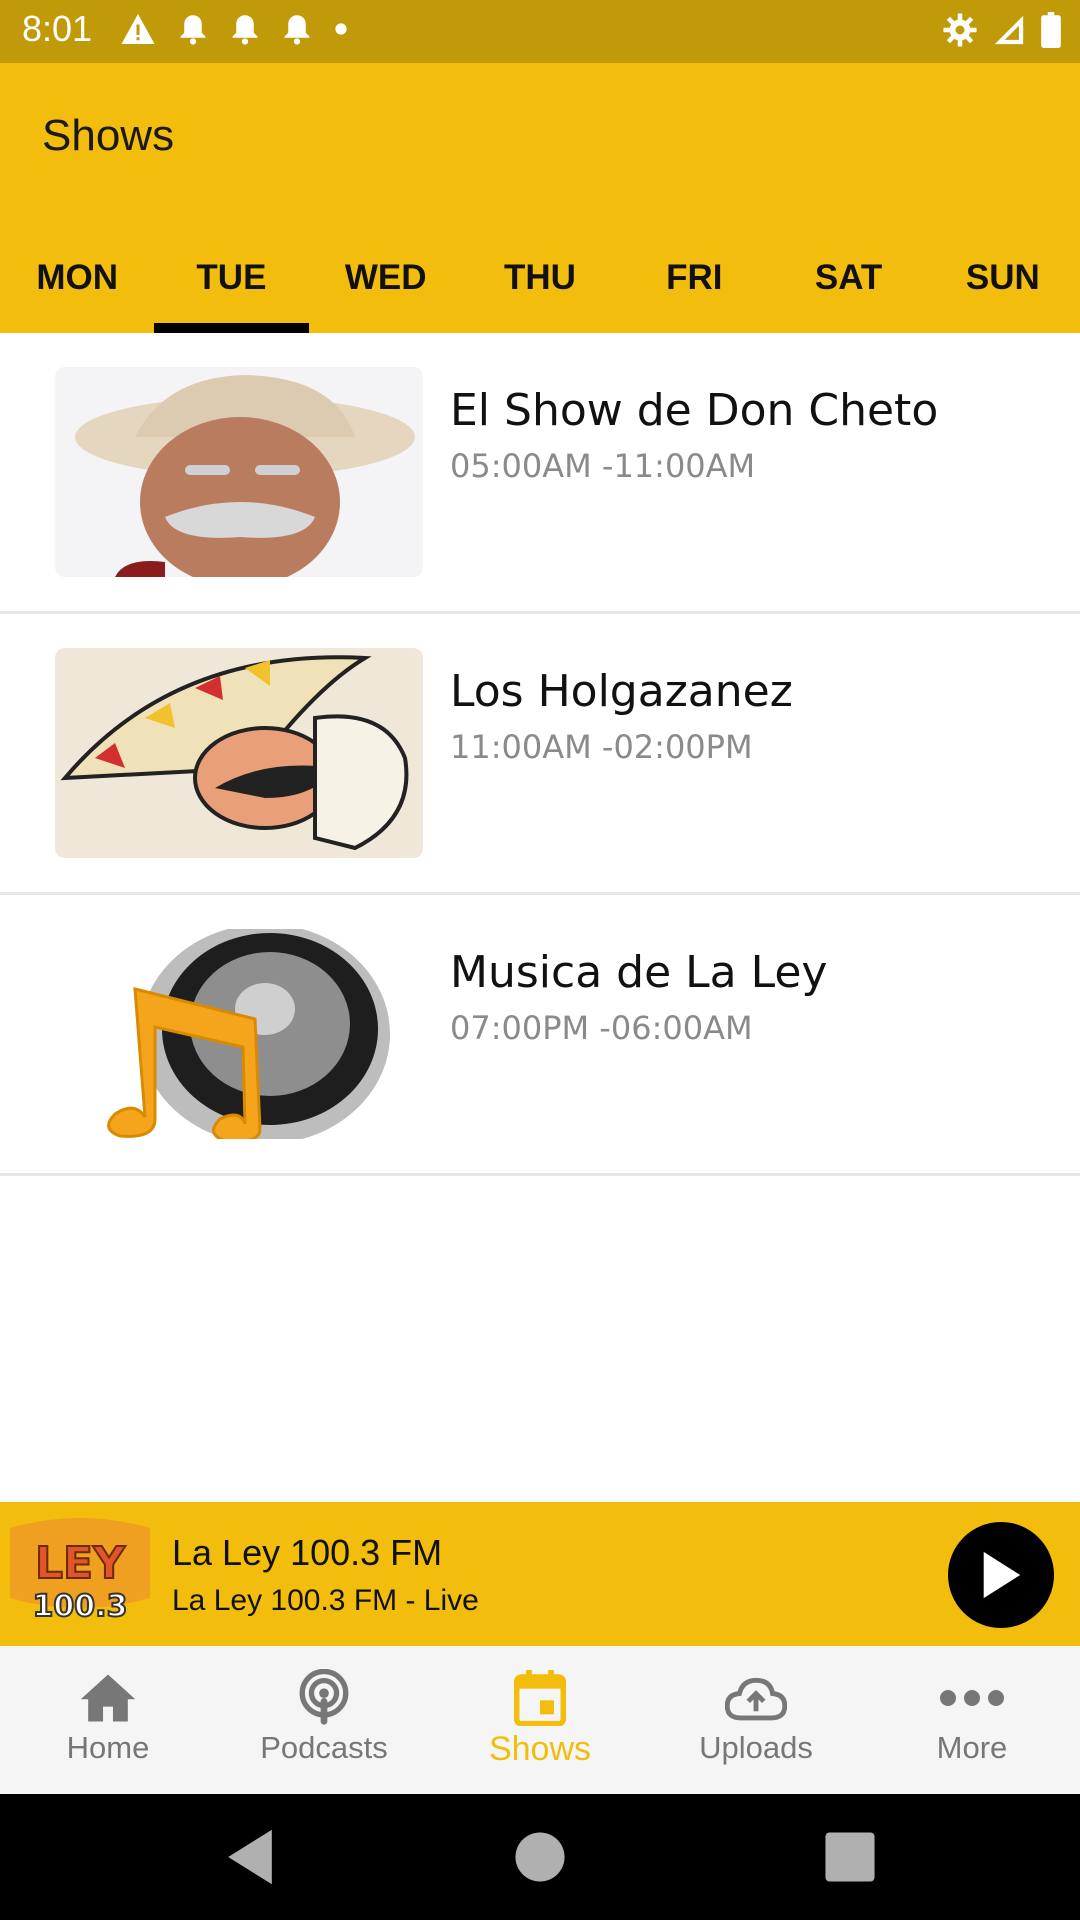 The image size is (1080, 1920). Describe the element at coordinates (80, 1563) in the screenshot. I see `svg-text: LEY` at that location.